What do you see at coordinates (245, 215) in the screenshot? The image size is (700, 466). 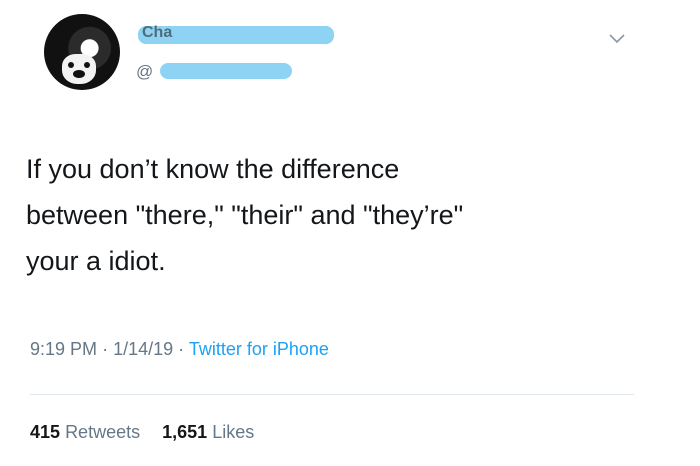 I see `tweet-text-line: between "there," "their" and "they’re"` at bounding box center [245, 215].